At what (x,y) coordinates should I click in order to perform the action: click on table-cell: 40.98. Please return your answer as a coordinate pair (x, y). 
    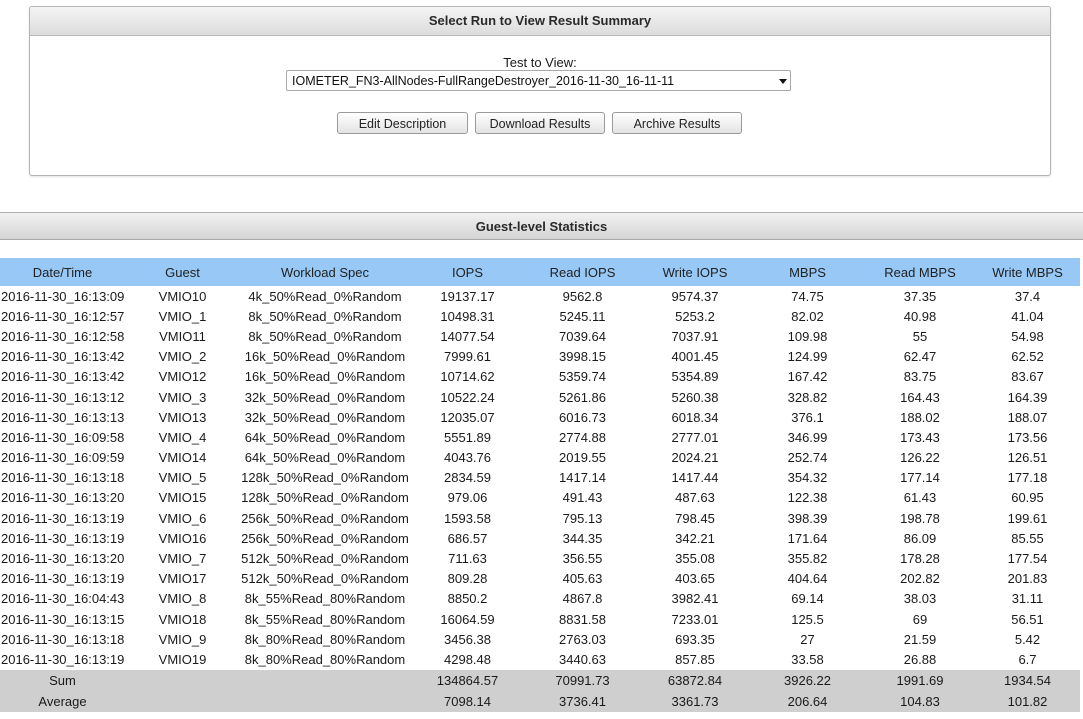
    Looking at the image, I should click on (920, 316).